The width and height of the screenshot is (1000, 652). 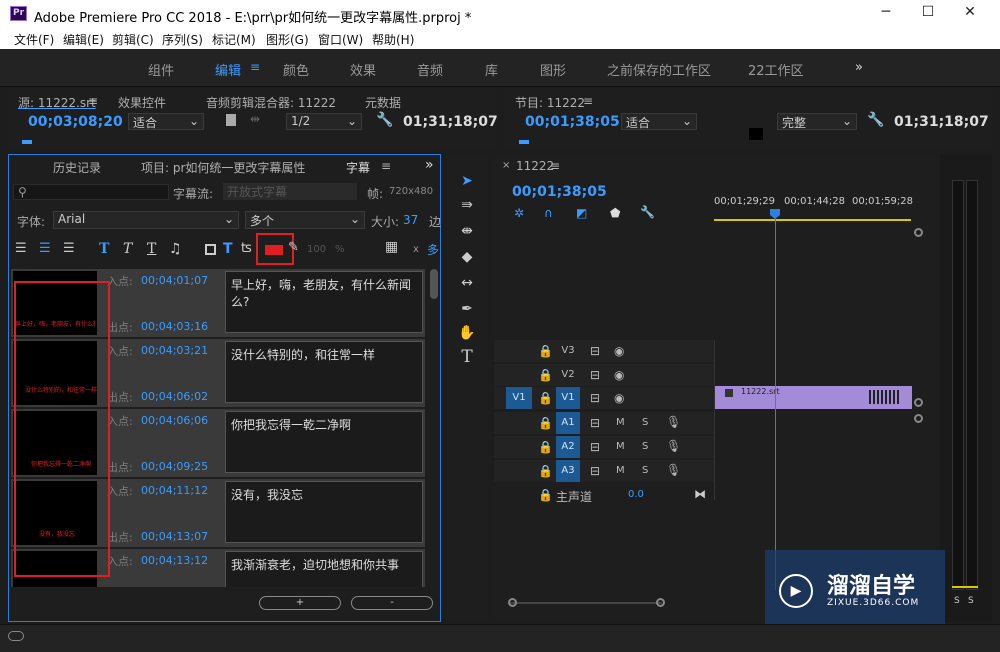 I want to click on work-area-bar, so click(x=812, y=220).